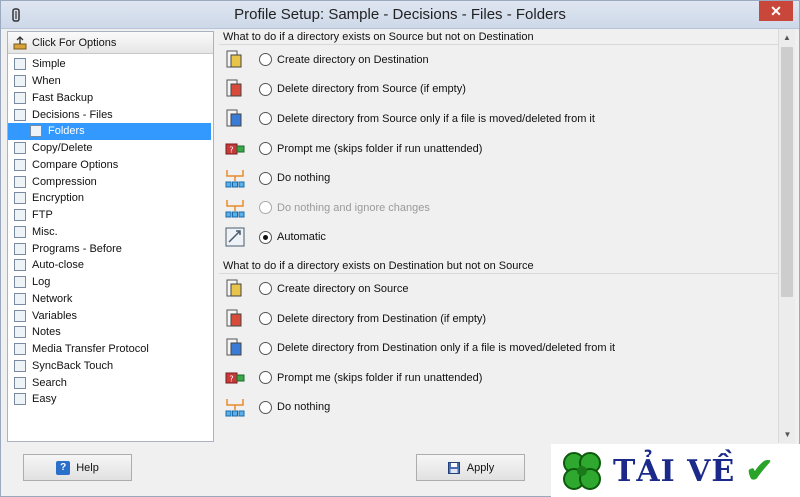 Image resolution: width=800 pixels, height=497 pixels. What do you see at coordinates (110, 382) in the screenshot?
I see `sidebar-item-search: Search` at bounding box center [110, 382].